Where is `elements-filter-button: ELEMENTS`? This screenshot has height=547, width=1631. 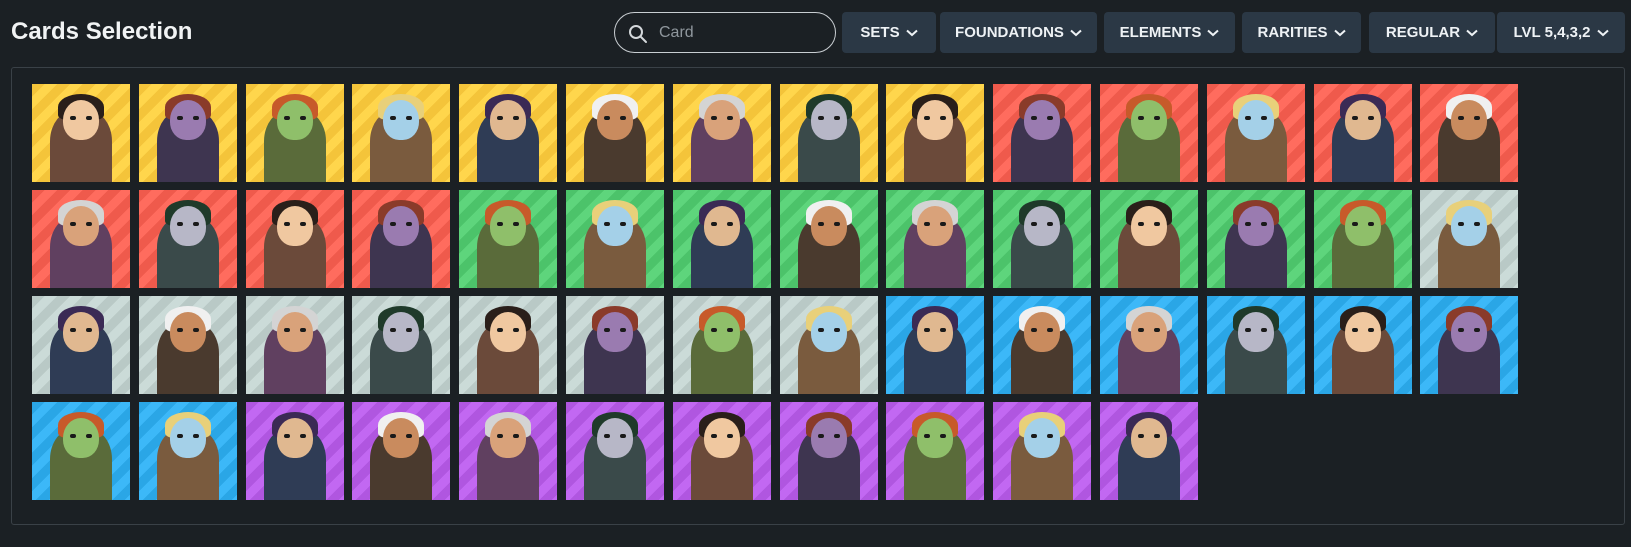
elements-filter-button: ELEMENTS is located at coordinates (1169, 32).